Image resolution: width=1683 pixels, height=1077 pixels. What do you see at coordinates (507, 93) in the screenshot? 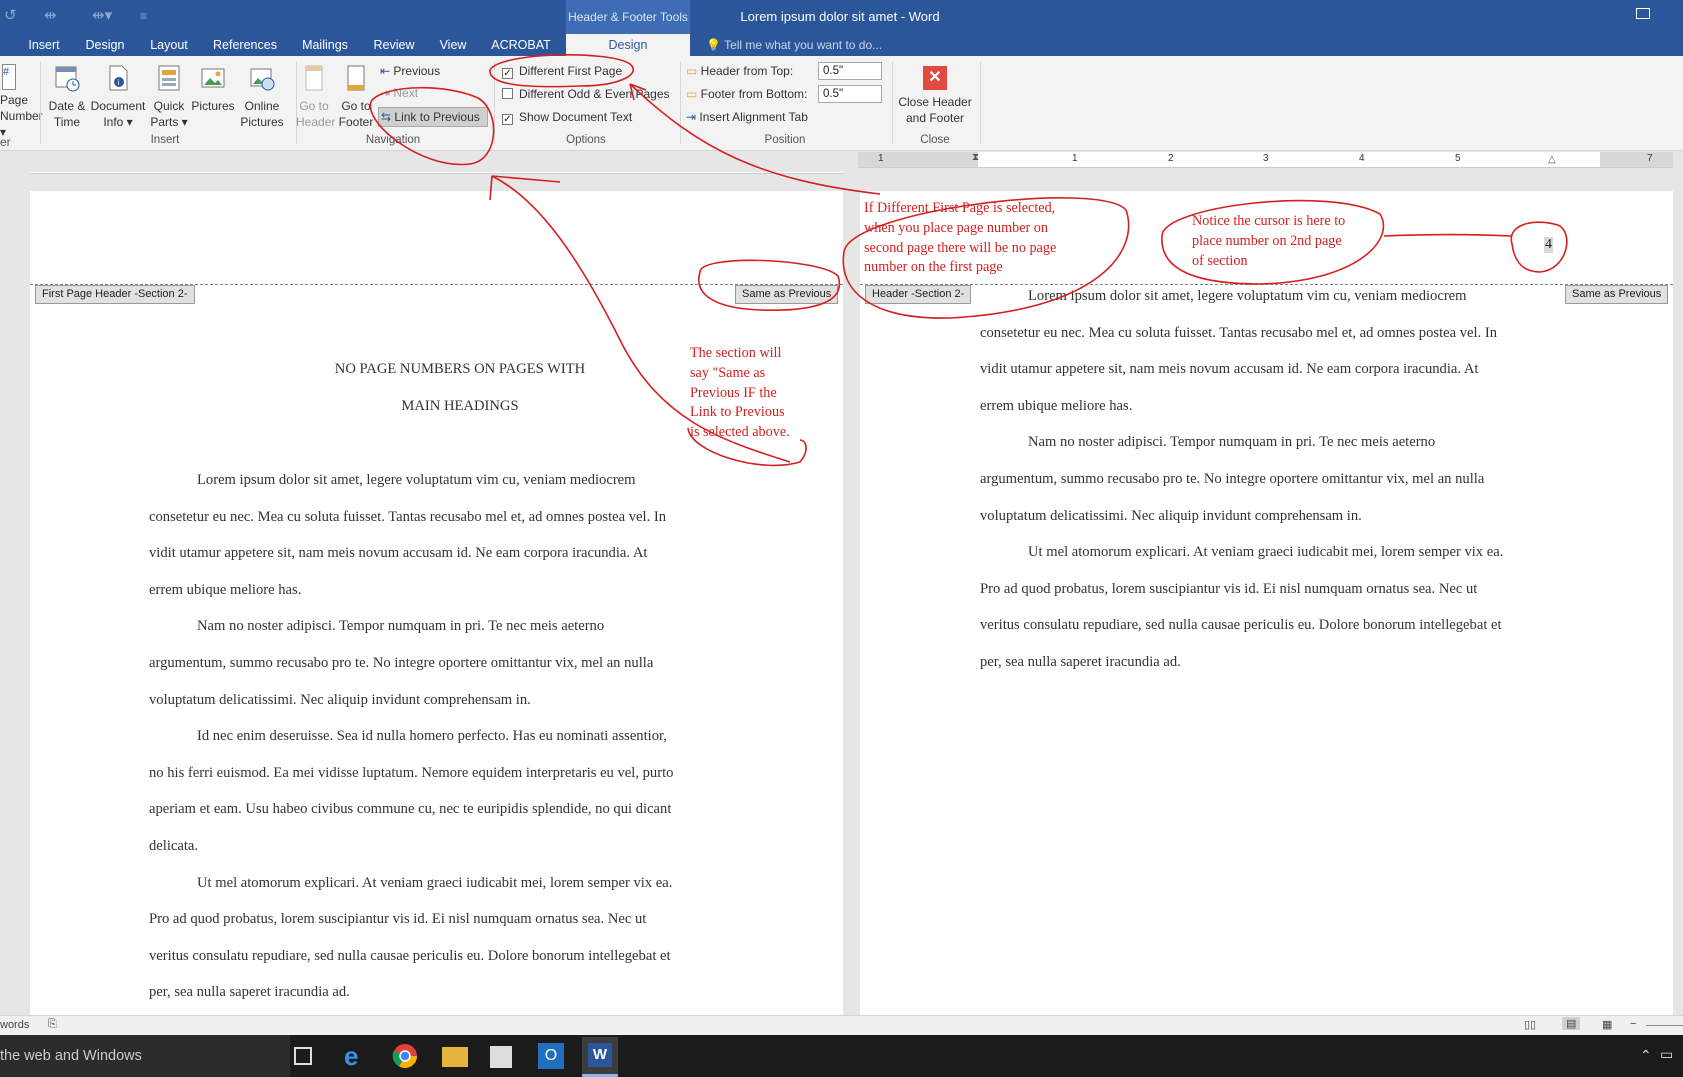
I see `unchecked-icon` at bounding box center [507, 93].